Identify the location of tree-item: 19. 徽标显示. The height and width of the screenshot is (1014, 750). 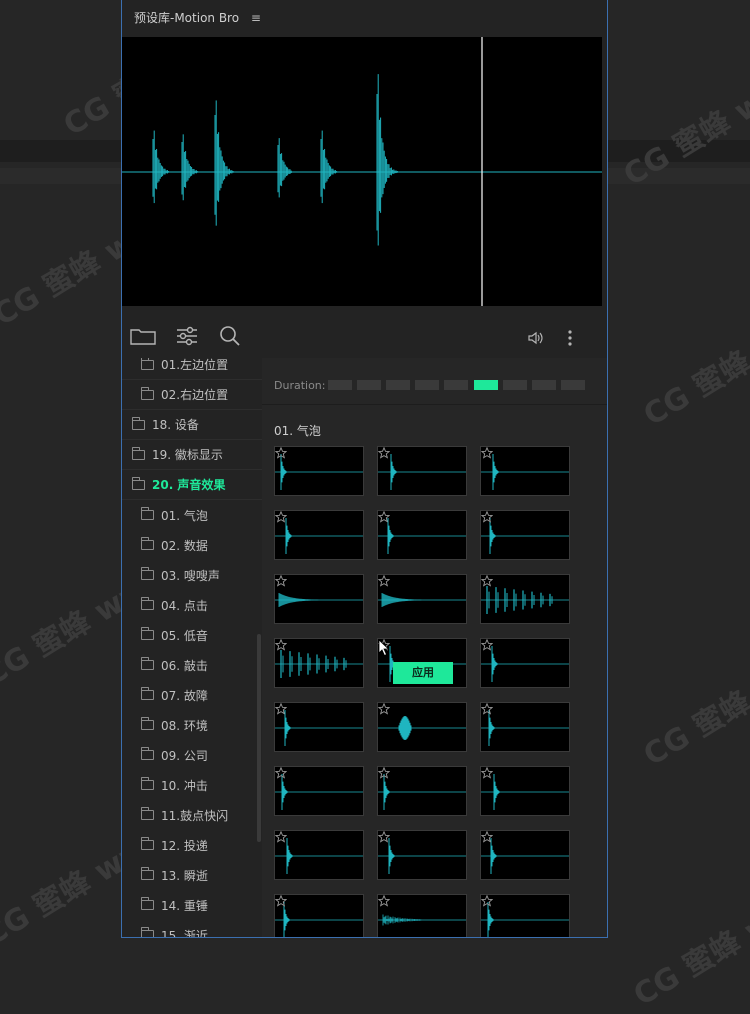
(192, 455).